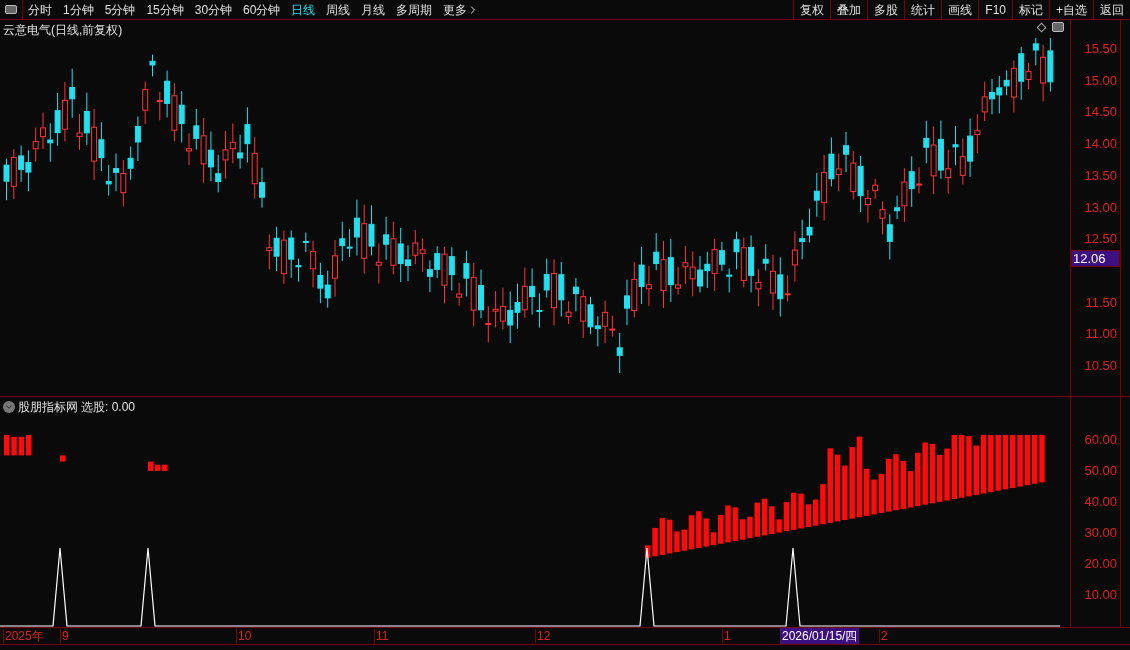  What do you see at coordinates (108, 407) in the screenshot?
I see `indicator-value: 选股: 0.00` at bounding box center [108, 407].